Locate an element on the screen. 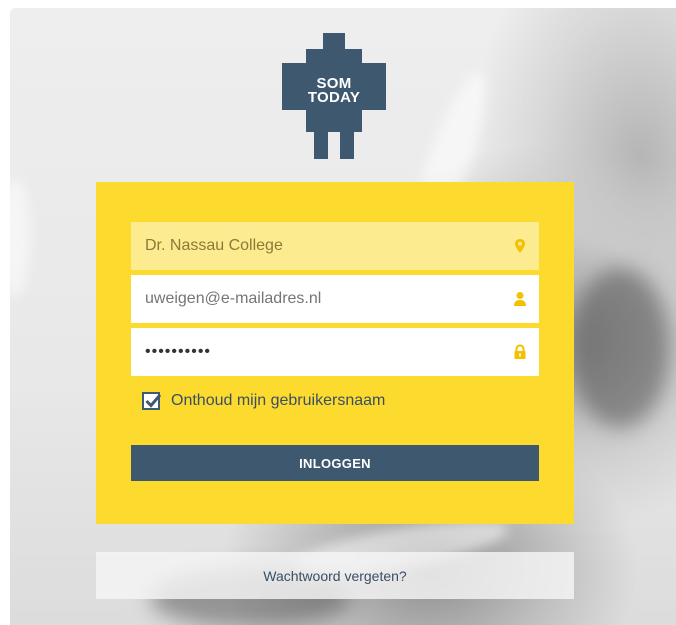 The height and width of the screenshot is (625, 676). email-field is located at coordinates (335, 299).